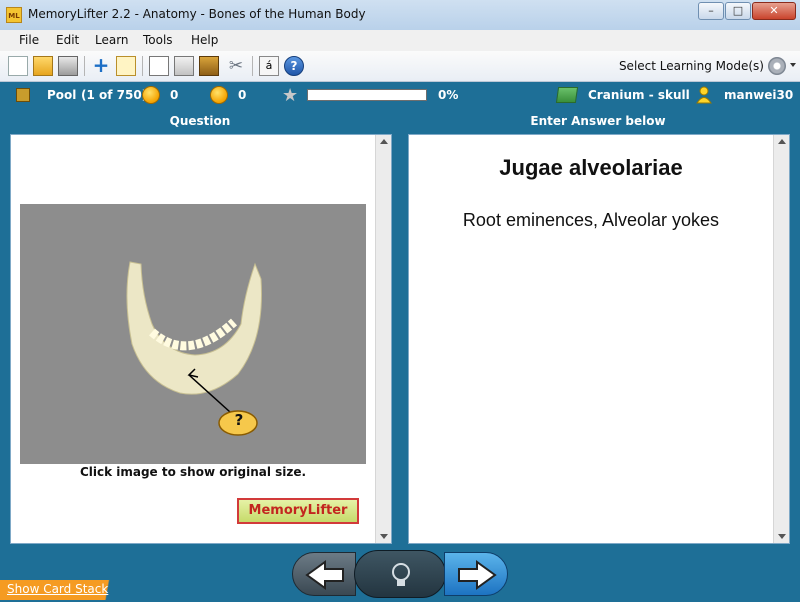 The width and height of the screenshot is (800, 602). What do you see at coordinates (193, 472) in the screenshot?
I see `image-caption: Click image to show original size.` at bounding box center [193, 472].